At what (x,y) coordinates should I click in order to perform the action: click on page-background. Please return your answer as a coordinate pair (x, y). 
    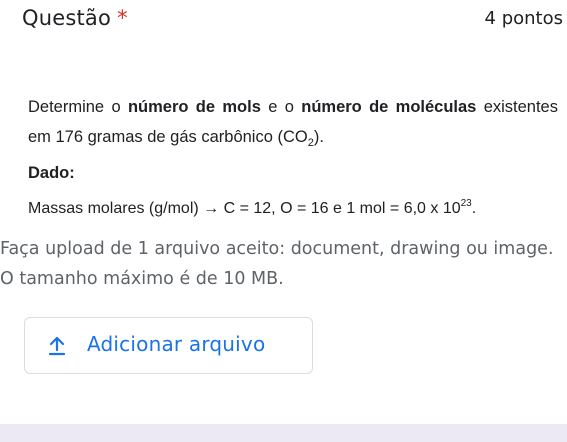
    Looking at the image, I should click on (283, 433).